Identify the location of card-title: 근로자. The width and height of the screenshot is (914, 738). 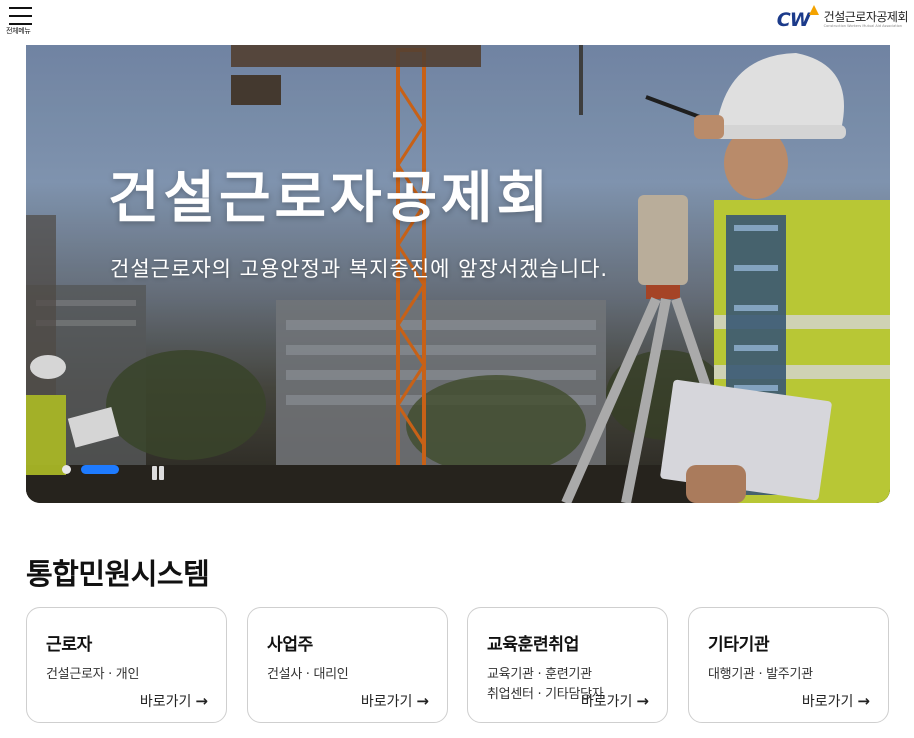
(69, 645).